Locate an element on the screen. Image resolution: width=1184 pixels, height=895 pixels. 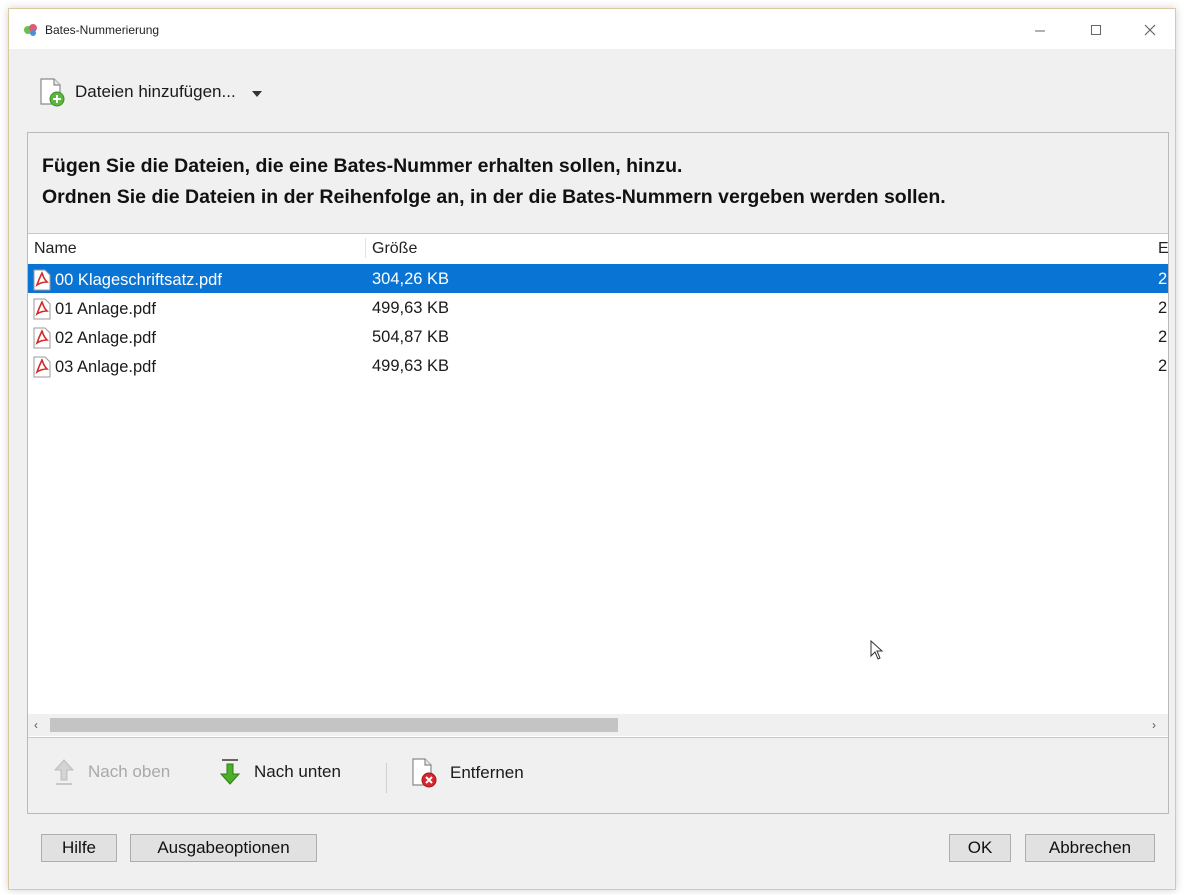
table-row: 01 Anlage.pdf 499,63 KB 2 is located at coordinates (598, 307).